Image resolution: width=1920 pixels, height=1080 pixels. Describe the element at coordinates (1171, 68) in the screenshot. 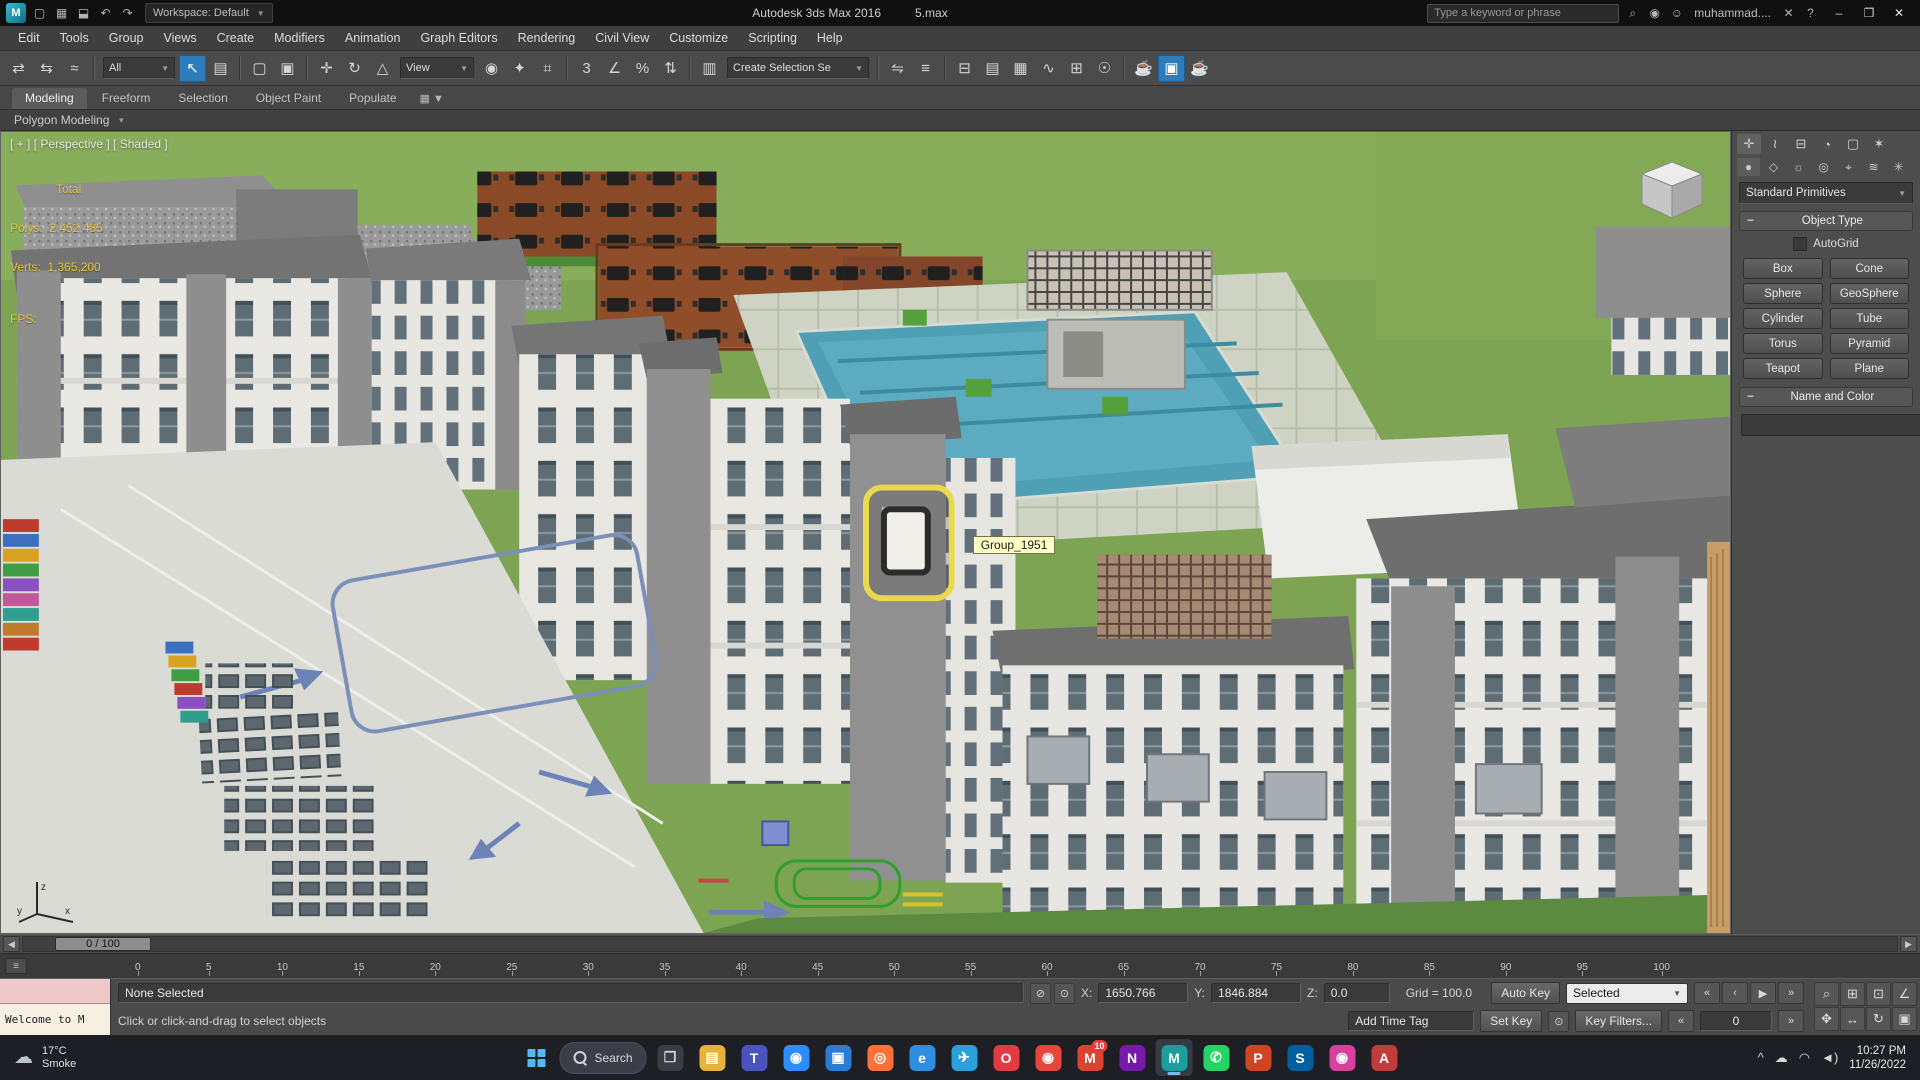

I see `rendered-frame-window-icon: ▣` at that location.